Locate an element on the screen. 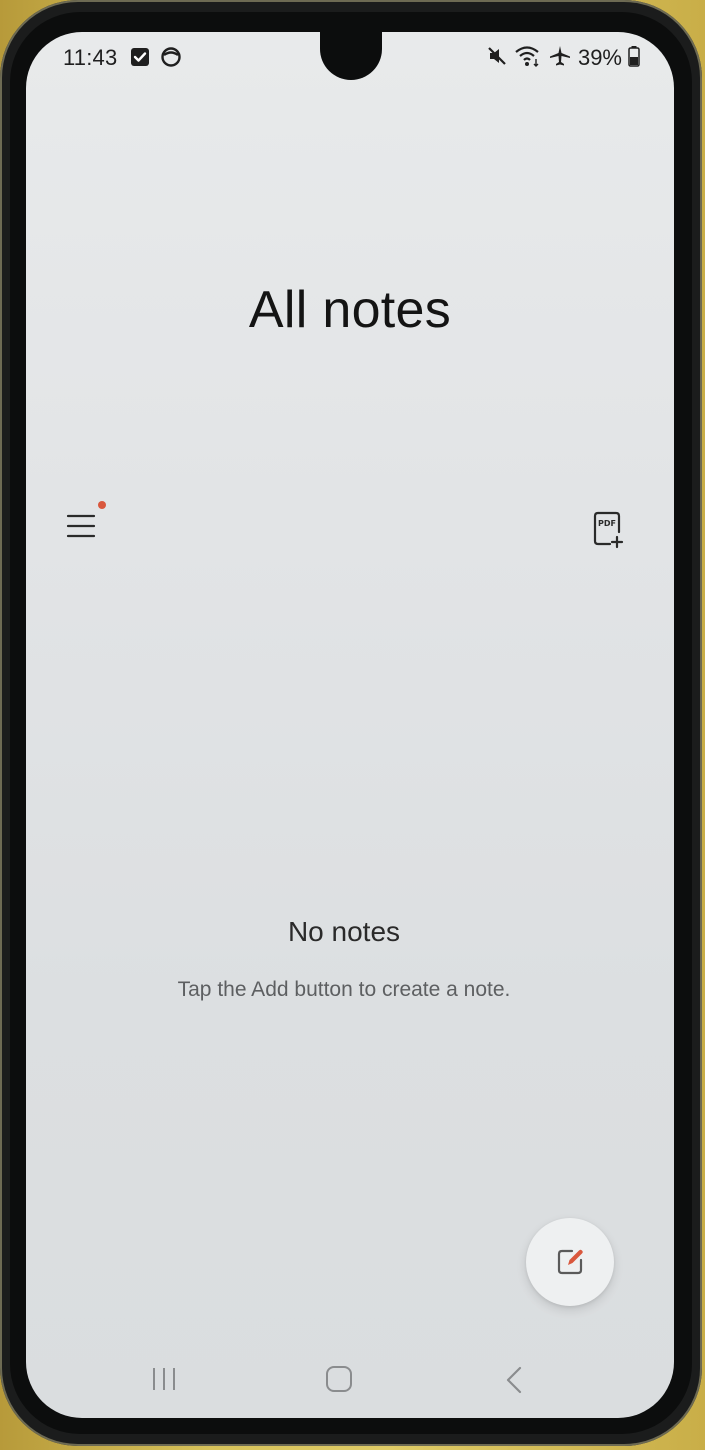 Image resolution: width=705 pixels, height=1450 pixels. wifi-icon is located at coordinates (528, 58).